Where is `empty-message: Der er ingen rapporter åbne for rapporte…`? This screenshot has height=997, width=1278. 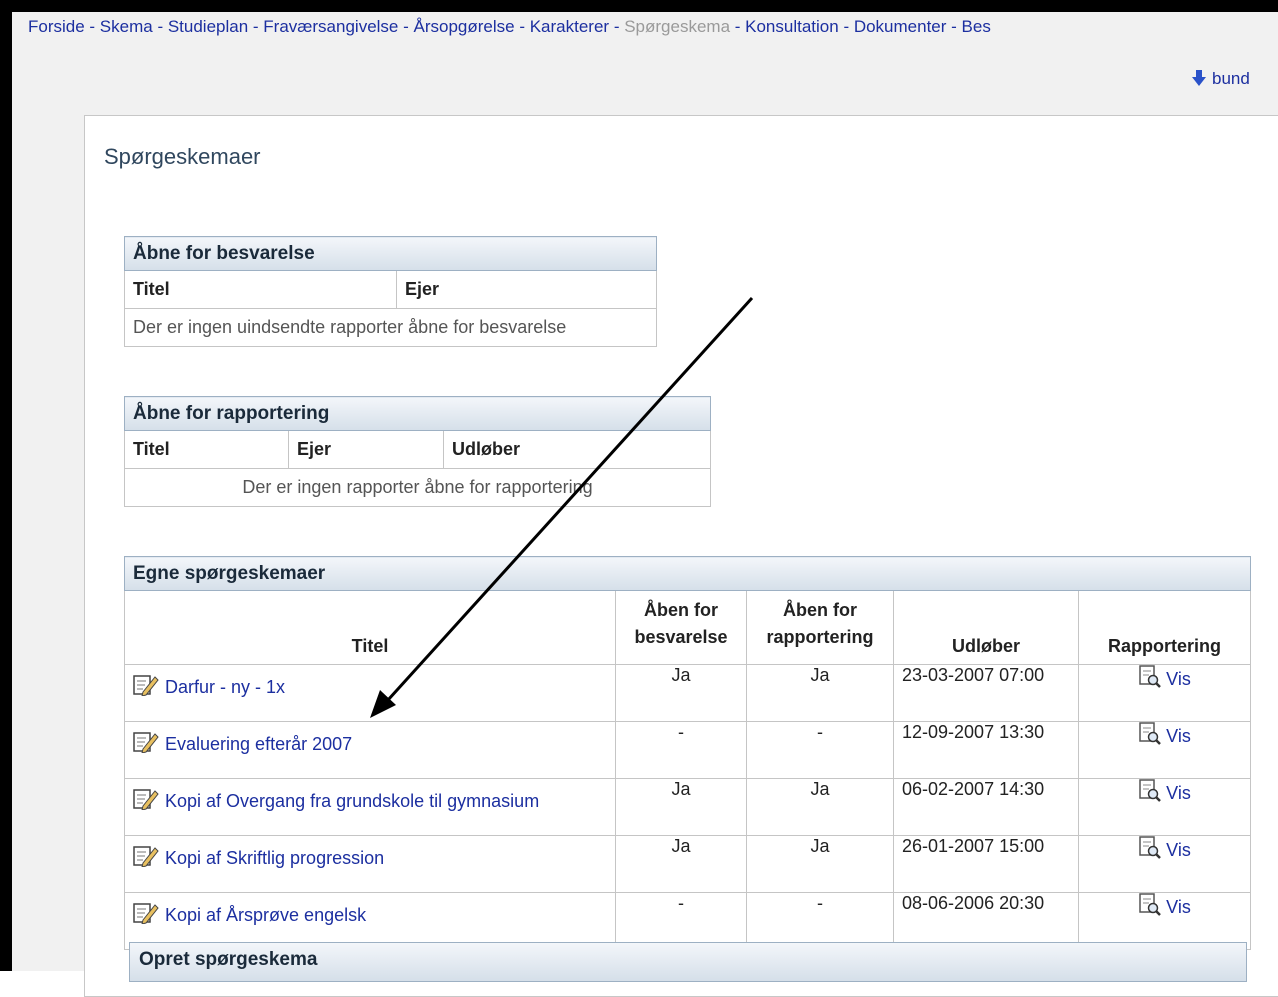 empty-message: Der er ingen rapporter åbne for rapporte… is located at coordinates (417, 487).